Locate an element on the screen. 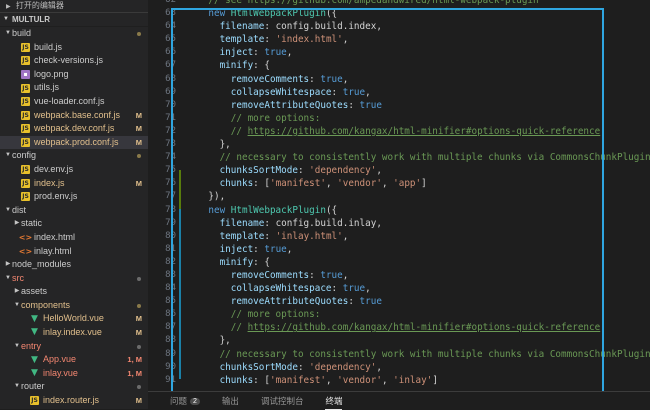 This screenshot has height=410, width=650. project-section-header: ▼ MULTULR is located at coordinates (74, 19).